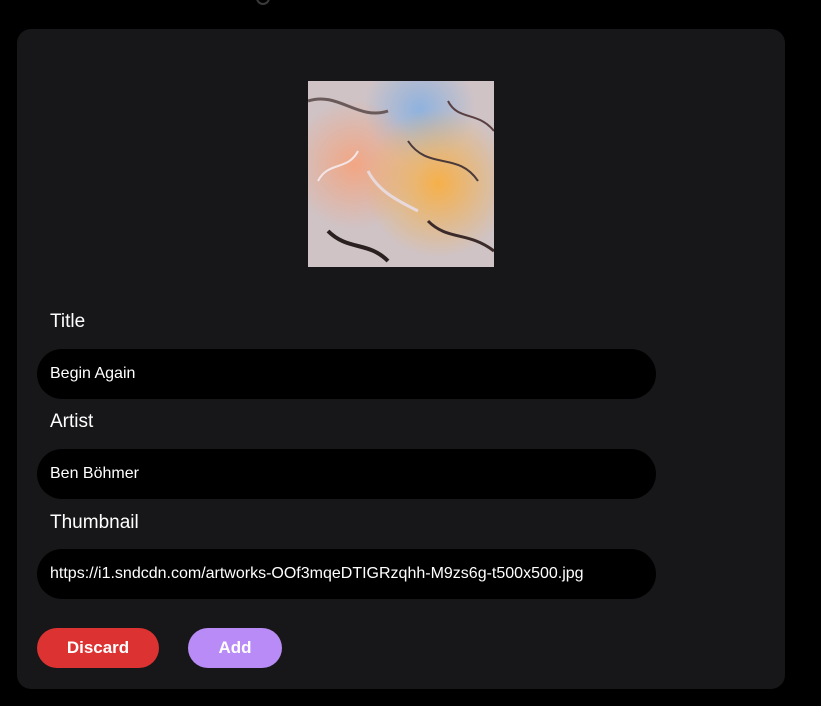  Describe the element at coordinates (235, 648) in the screenshot. I see `add-button: Add` at that location.